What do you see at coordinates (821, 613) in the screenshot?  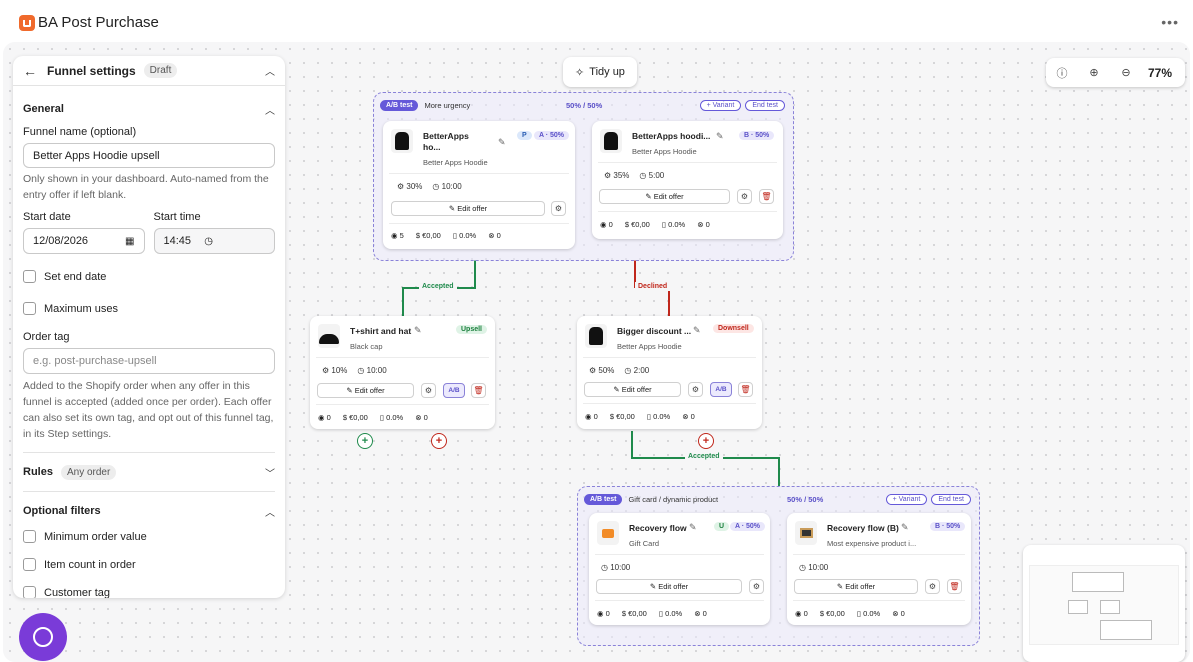 I see `revenue-icon: $` at bounding box center [821, 613].